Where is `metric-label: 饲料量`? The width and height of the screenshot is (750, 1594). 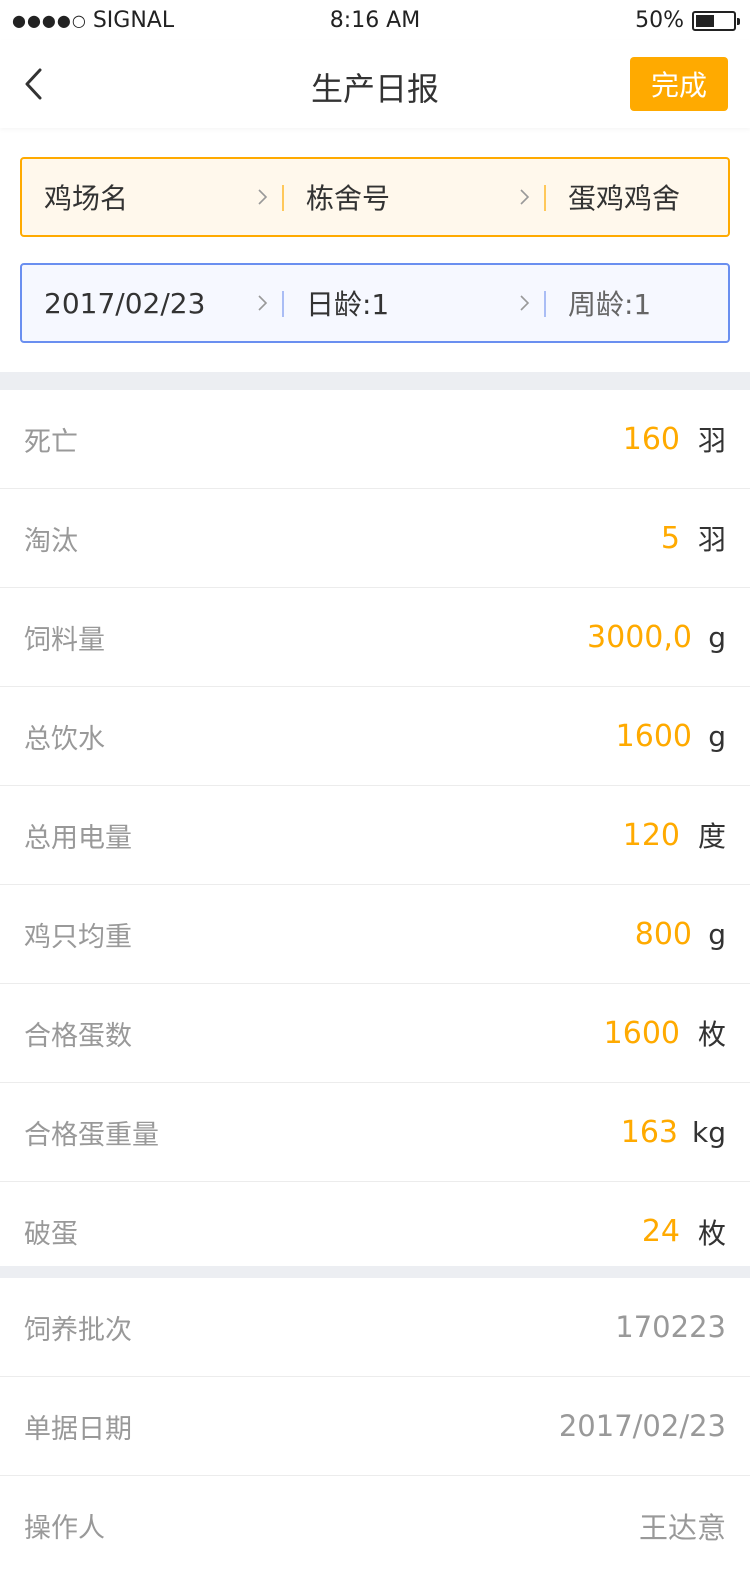
metric-label: 饲料量 is located at coordinates (64, 640).